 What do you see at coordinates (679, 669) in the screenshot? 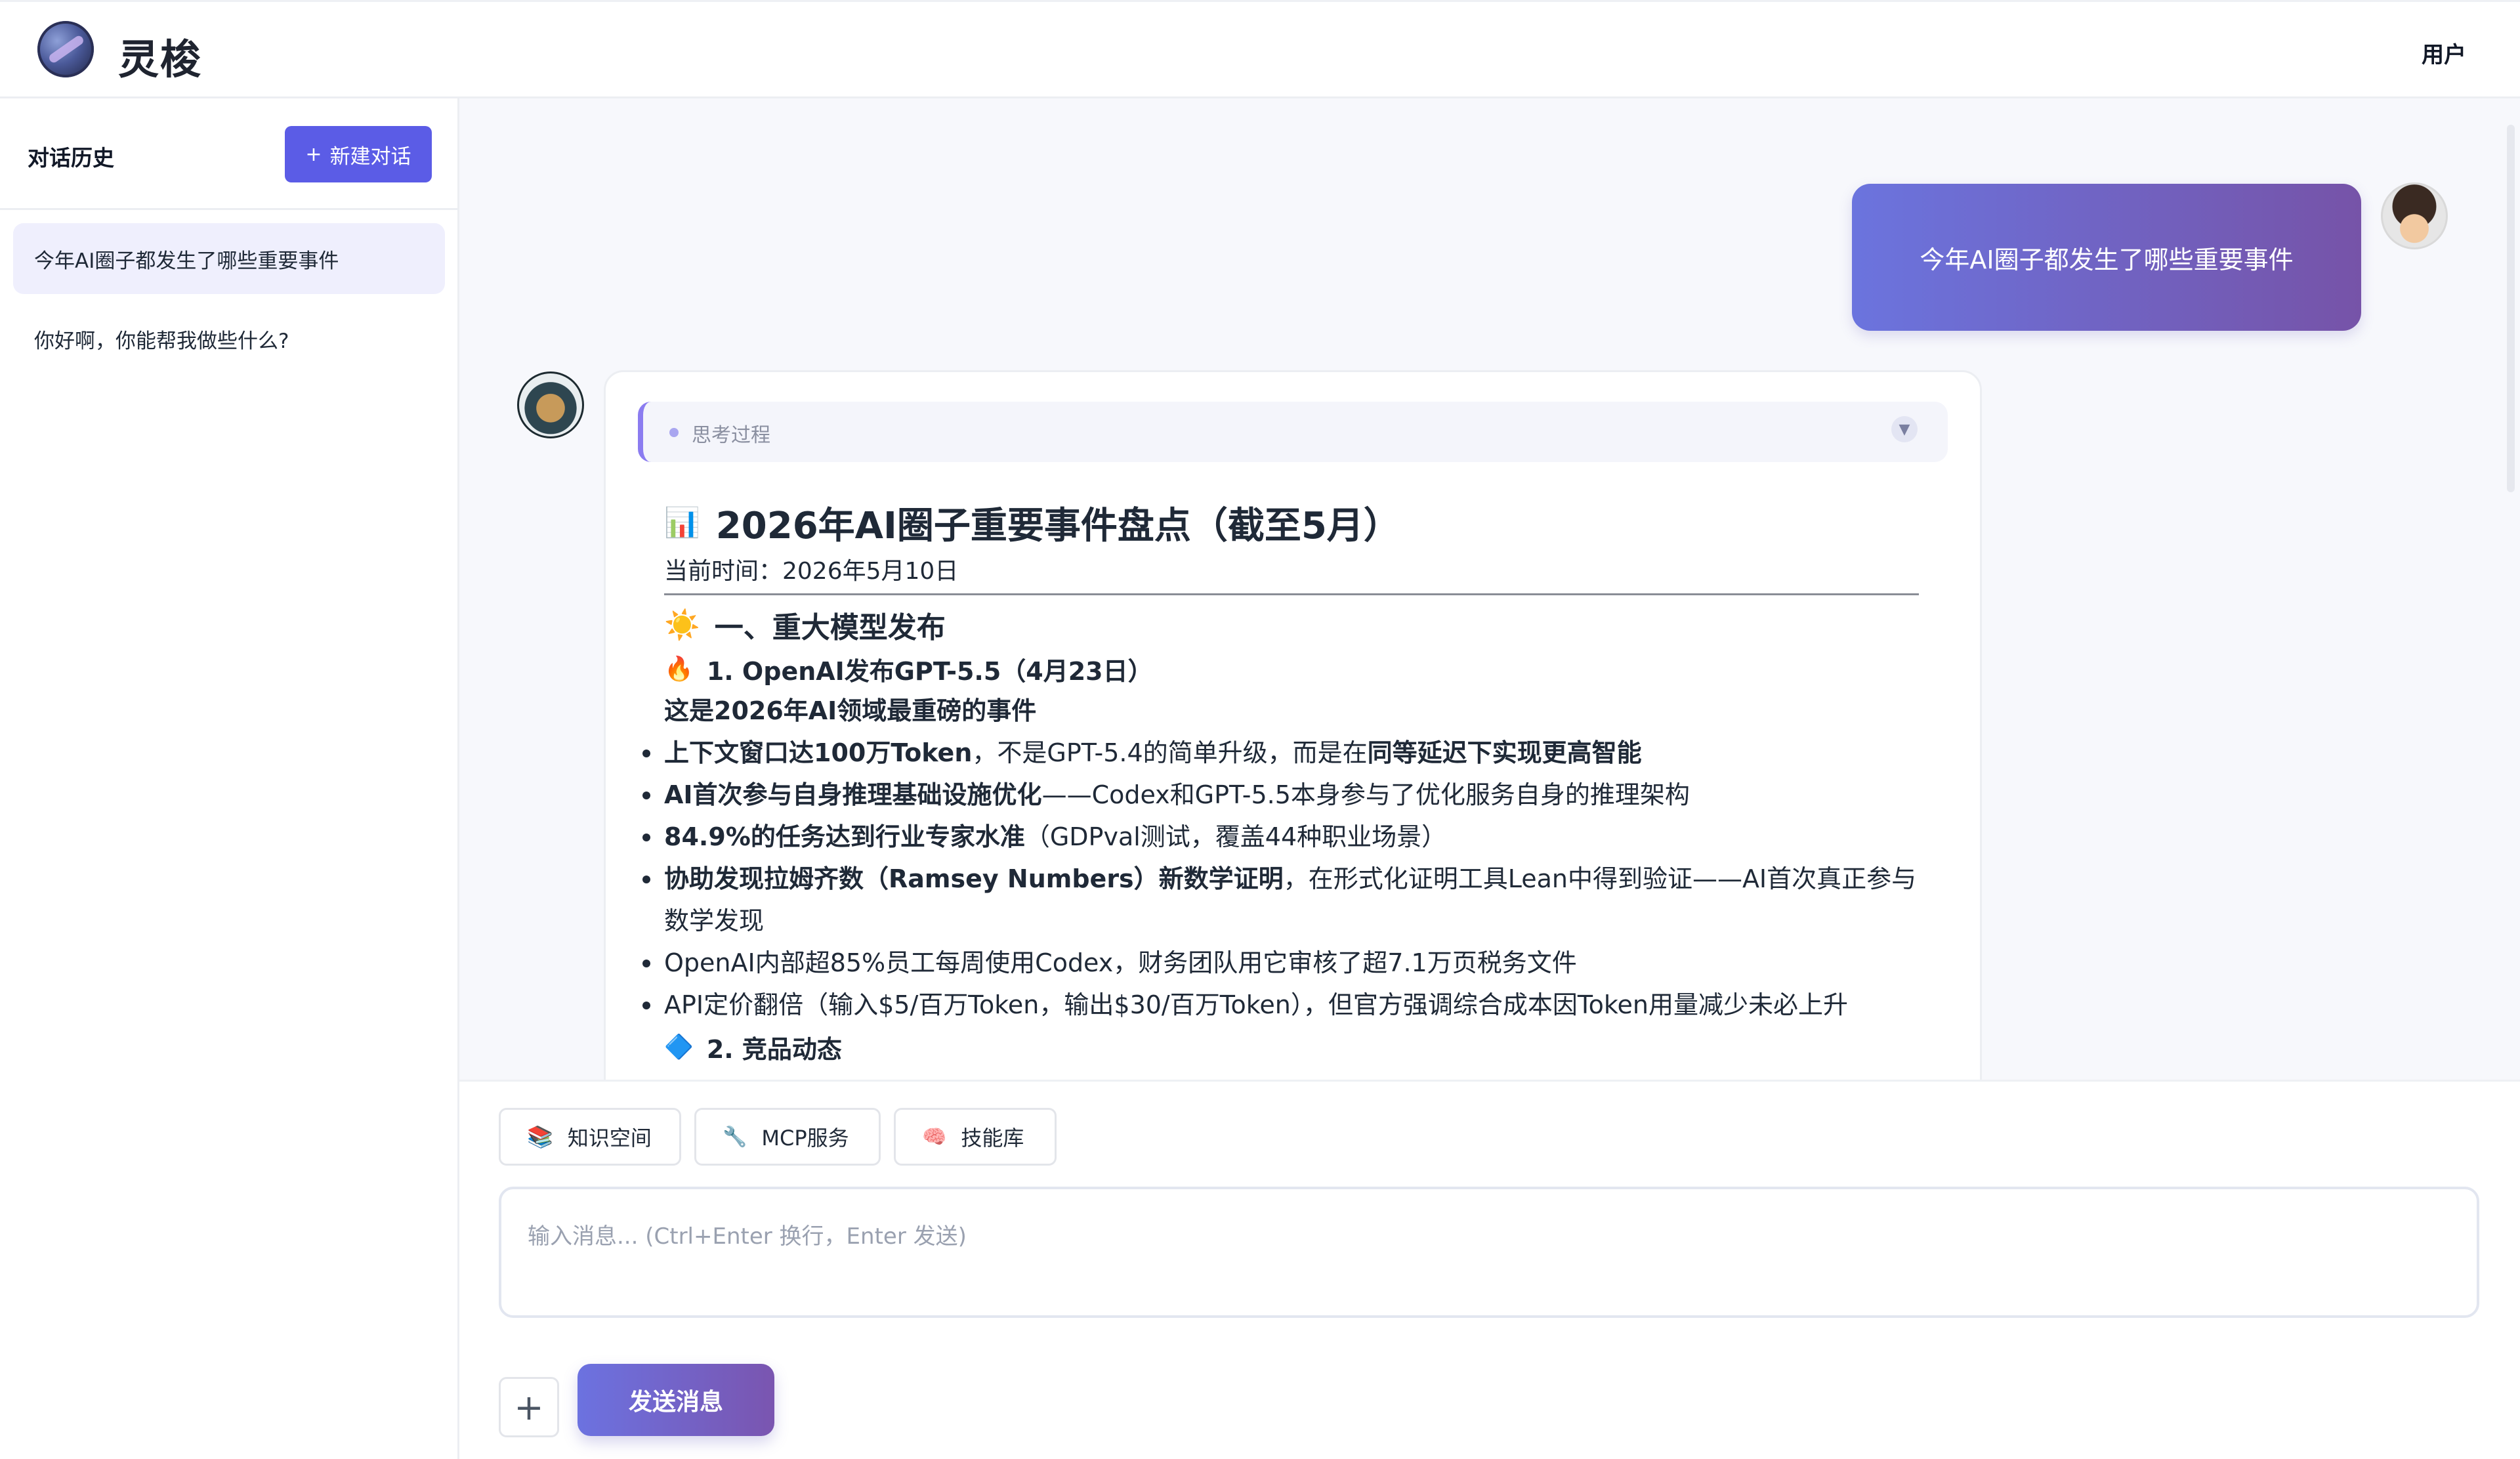
I see `fire-icon: 🔥` at bounding box center [679, 669].